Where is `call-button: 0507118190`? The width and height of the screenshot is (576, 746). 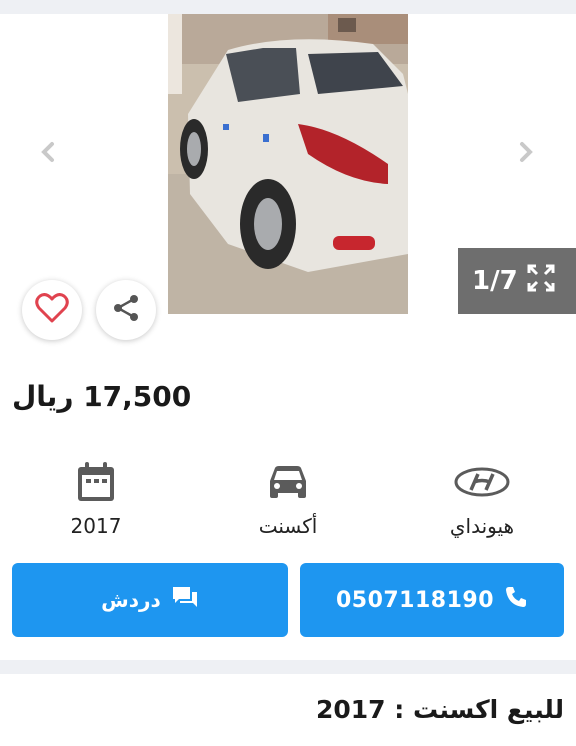 call-button: 0507118190 is located at coordinates (432, 600).